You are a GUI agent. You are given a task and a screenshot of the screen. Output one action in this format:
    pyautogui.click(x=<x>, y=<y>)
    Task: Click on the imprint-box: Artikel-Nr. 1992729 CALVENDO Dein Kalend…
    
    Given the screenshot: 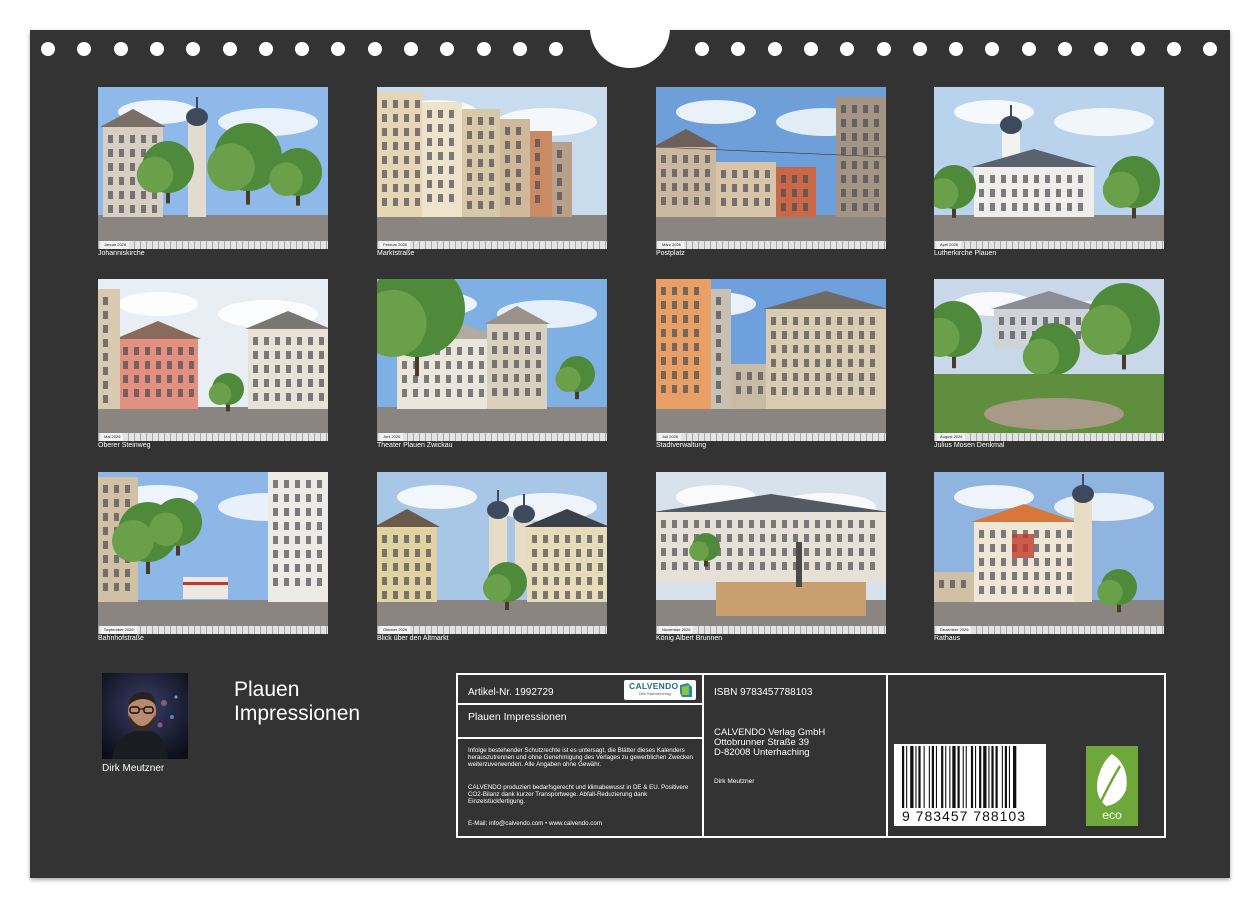 What is the action you would take?
    pyautogui.click(x=811, y=755)
    